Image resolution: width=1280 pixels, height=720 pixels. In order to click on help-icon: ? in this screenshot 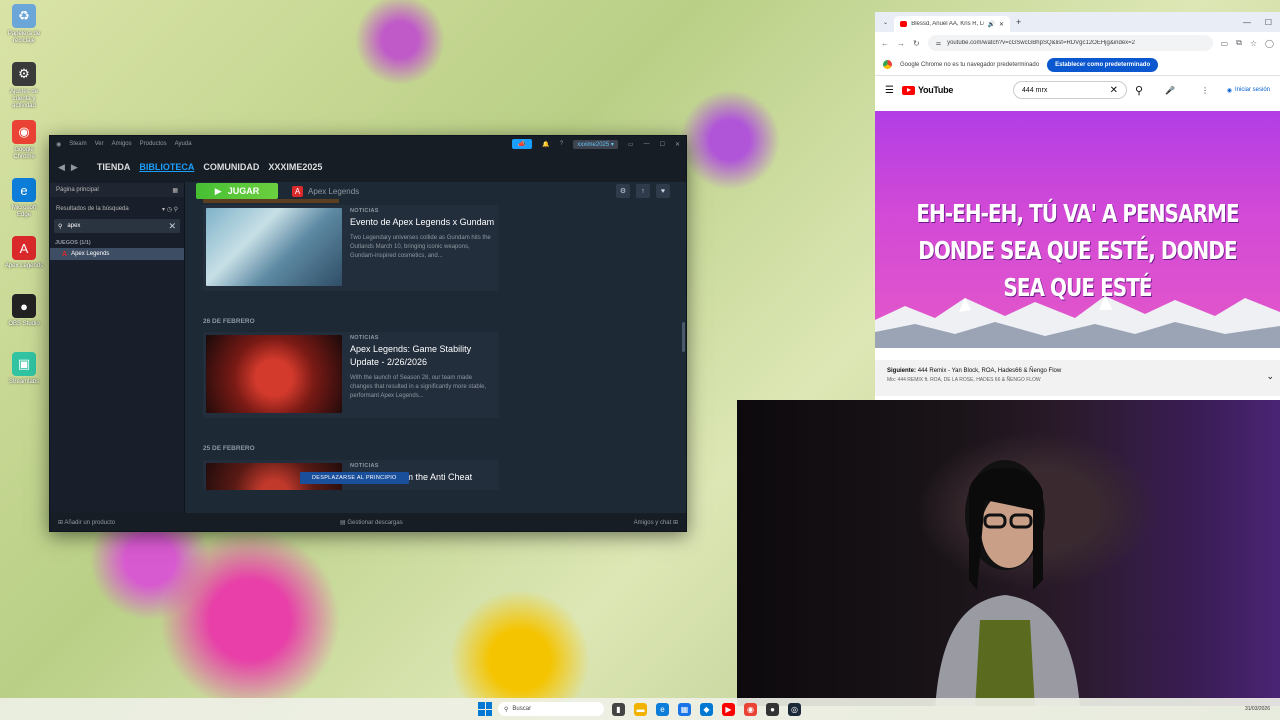, I will do `click(561, 144)`.